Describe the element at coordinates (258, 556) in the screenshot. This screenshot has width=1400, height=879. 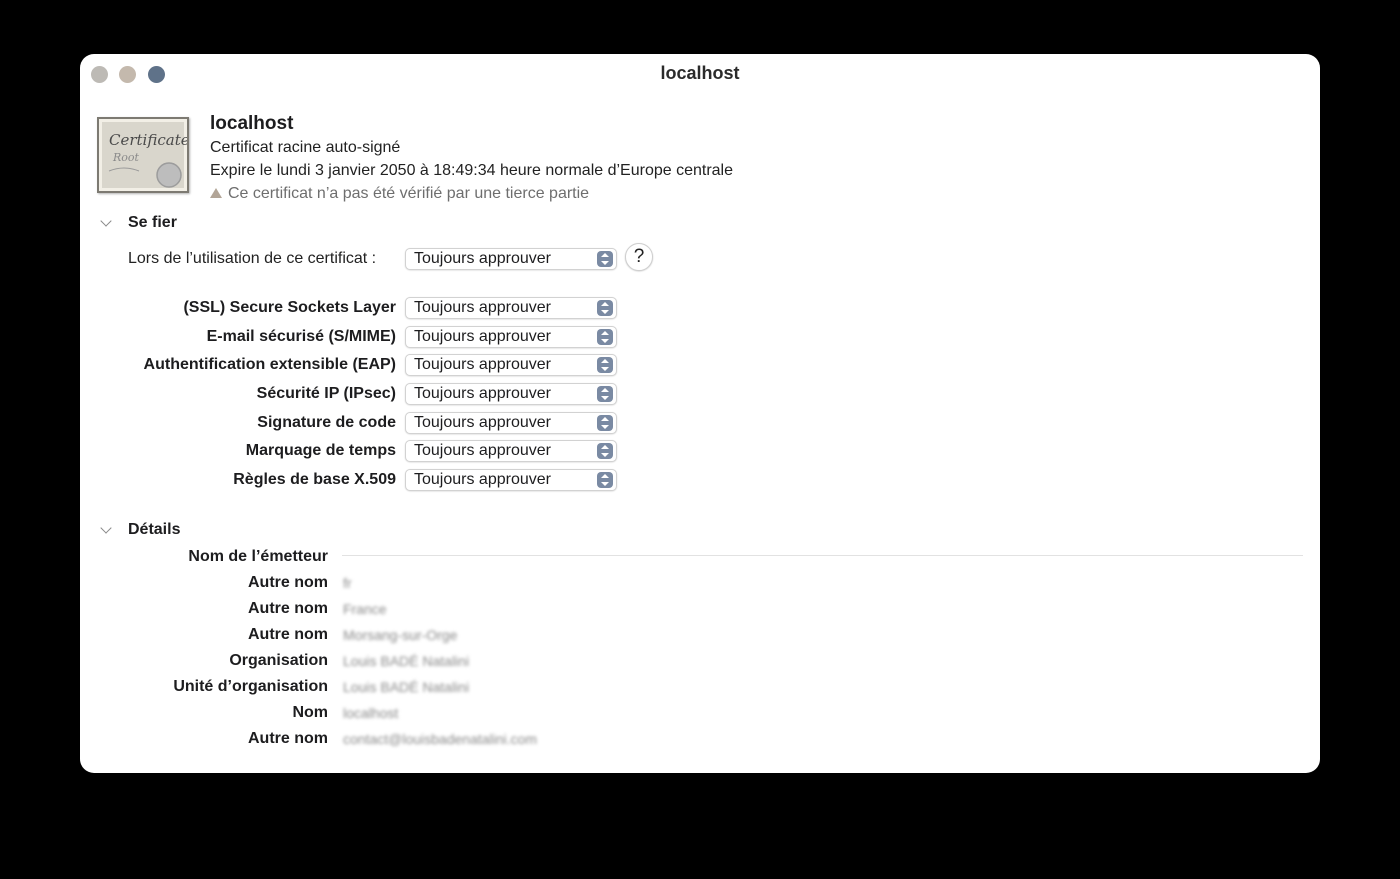
I see `issuer-heading: Nom de l’émetteur` at that location.